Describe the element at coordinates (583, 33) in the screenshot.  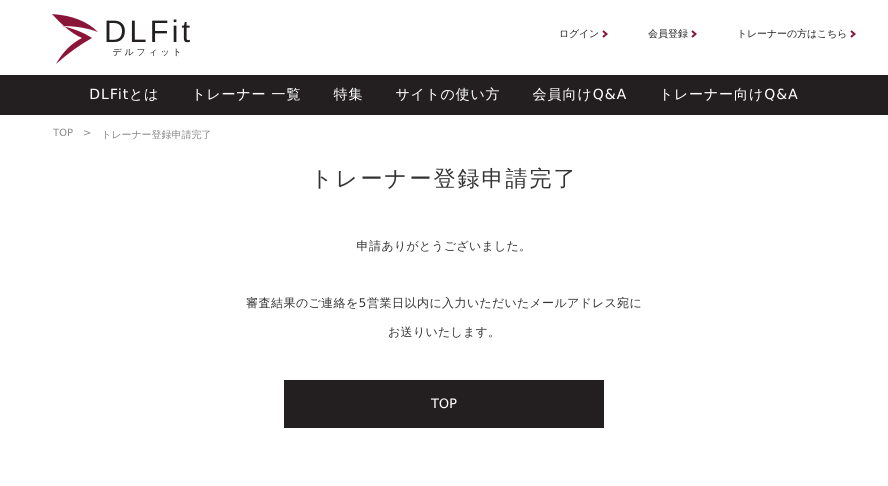
I see `header-link: ログイン` at that location.